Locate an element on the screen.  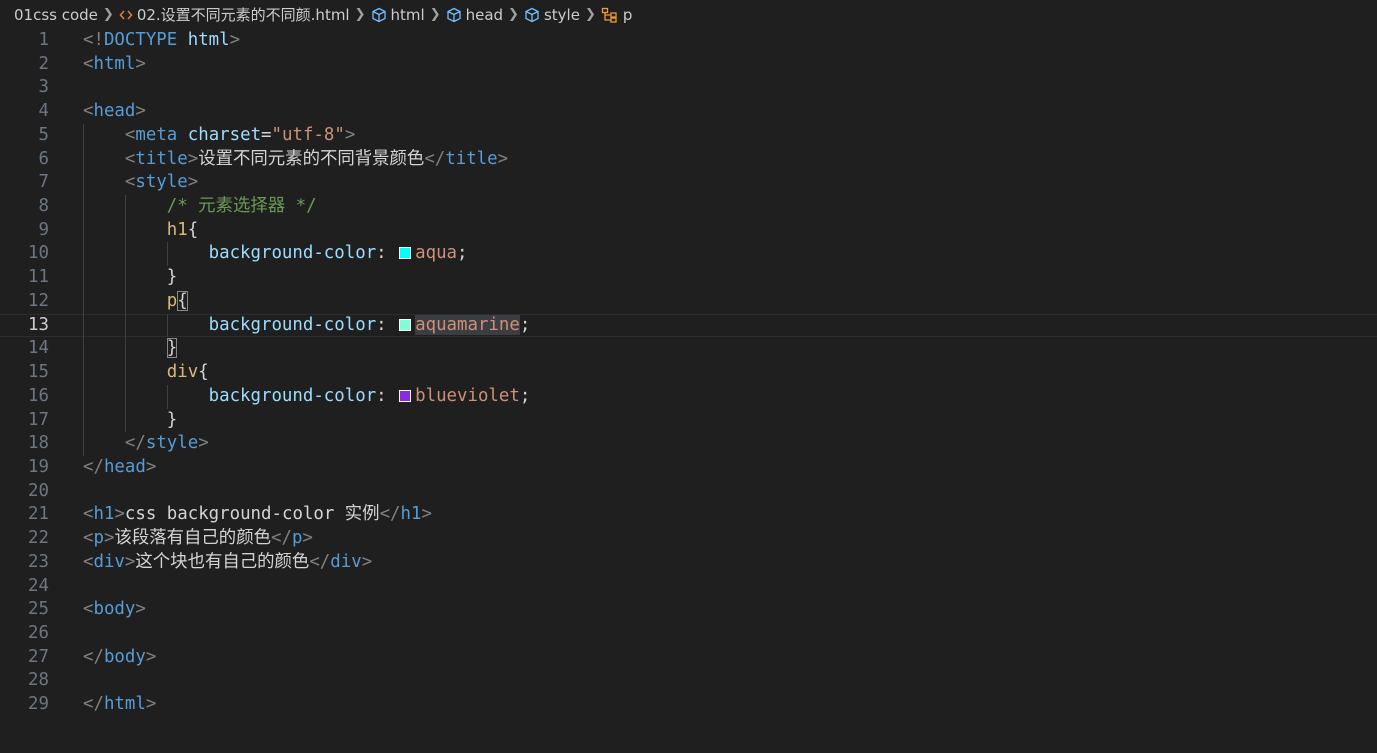
breadcrumb-item: style is located at coordinates (552, 15).